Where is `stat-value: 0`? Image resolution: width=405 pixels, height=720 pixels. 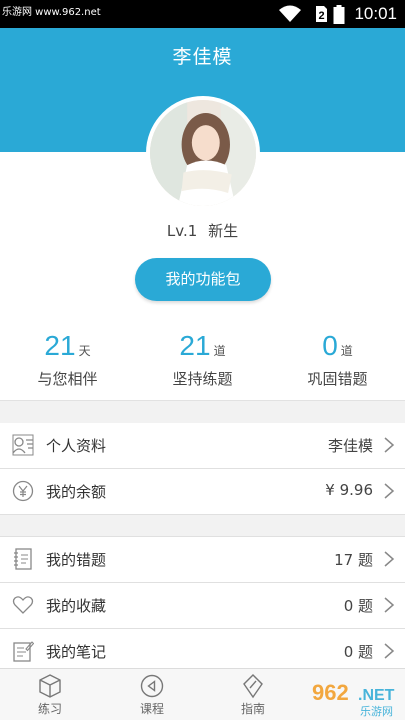 stat-value: 0 is located at coordinates (330, 345).